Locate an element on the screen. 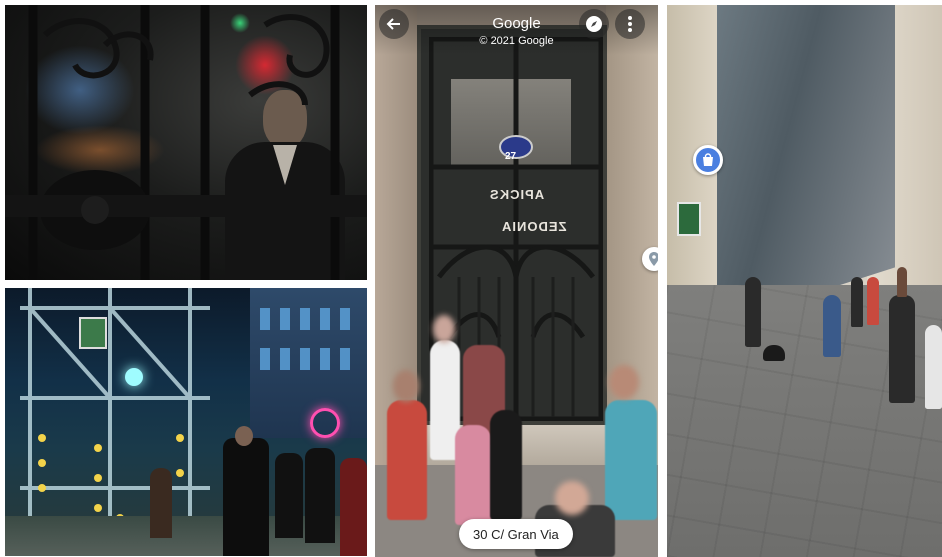 The height and width of the screenshot is (557, 942). neon-sign-pink is located at coordinates (325, 423).